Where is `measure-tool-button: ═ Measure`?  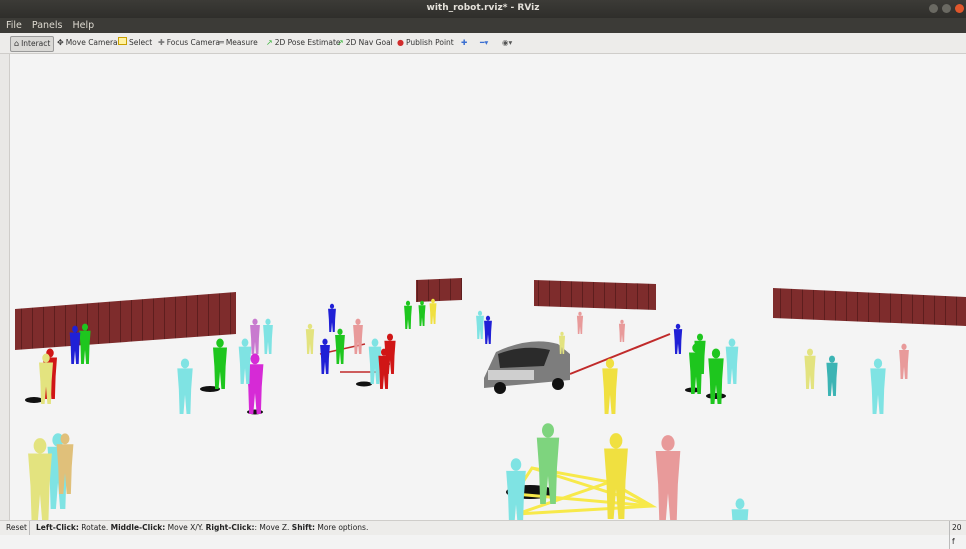 measure-tool-button: ═ Measure is located at coordinates (238, 43).